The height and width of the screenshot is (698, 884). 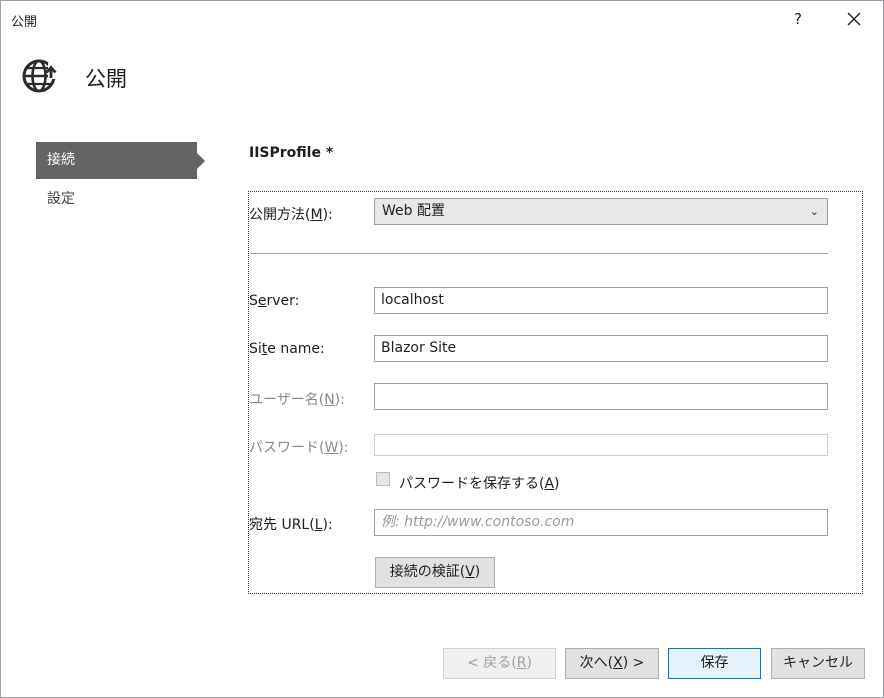 I want to click on save-password-checkbox, so click(x=383, y=479).